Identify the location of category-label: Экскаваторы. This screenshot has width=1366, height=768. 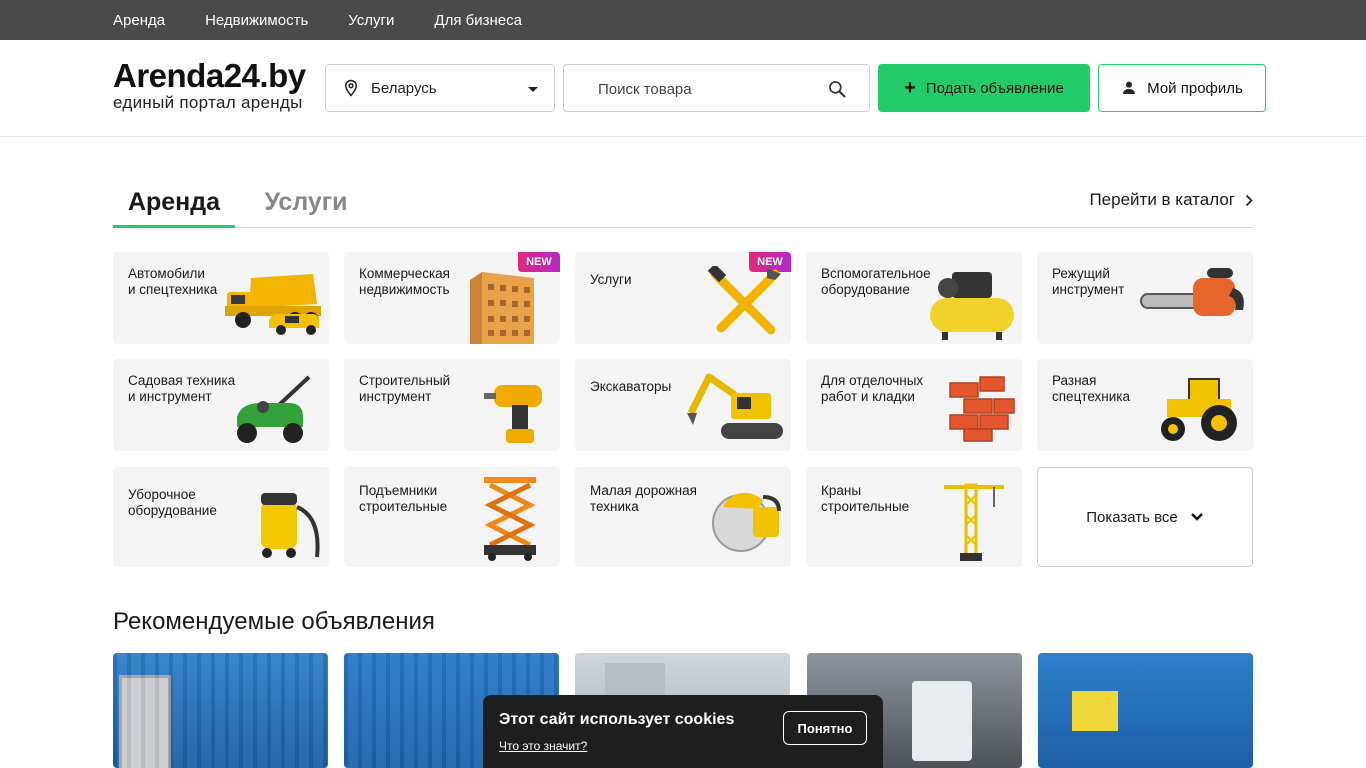
(631, 386).